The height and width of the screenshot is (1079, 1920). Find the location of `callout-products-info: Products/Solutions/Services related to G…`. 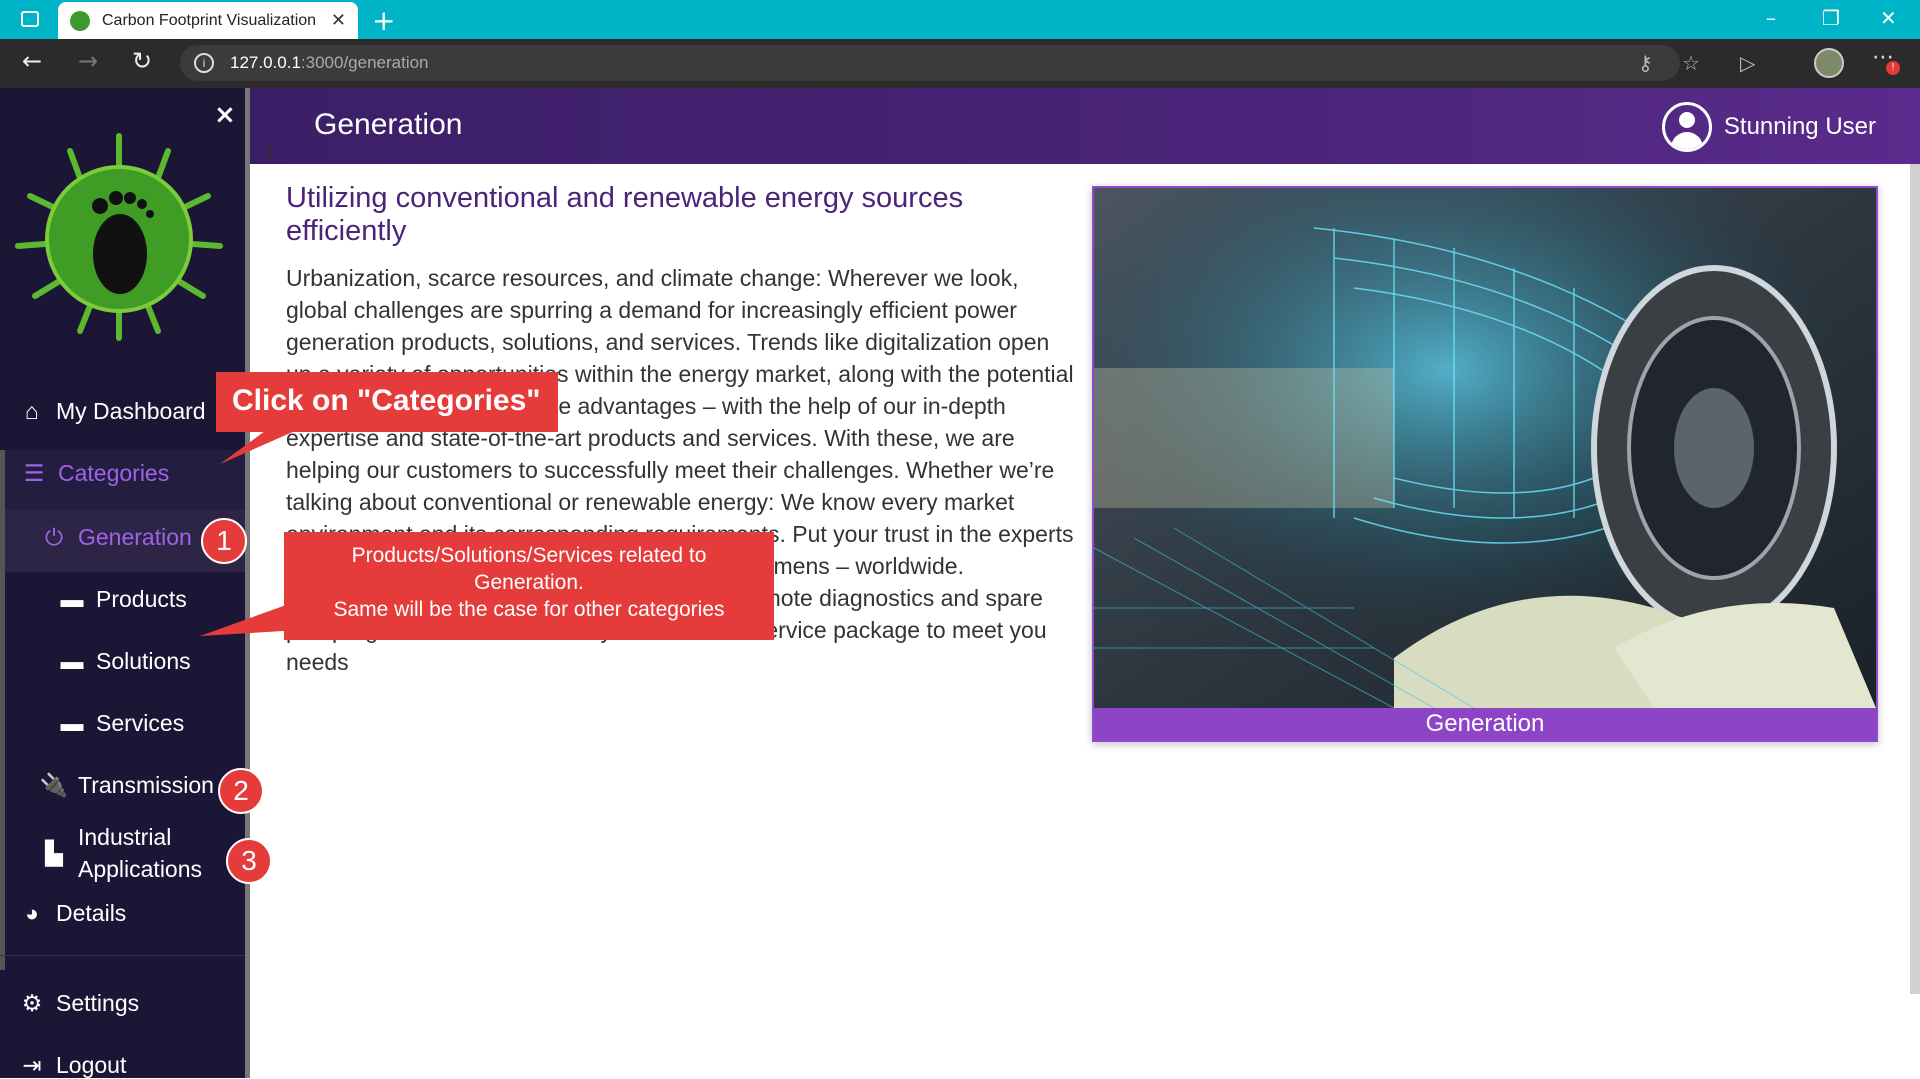

callout-products-info: Products/Solutions/Services related to G… is located at coordinates (529, 586).